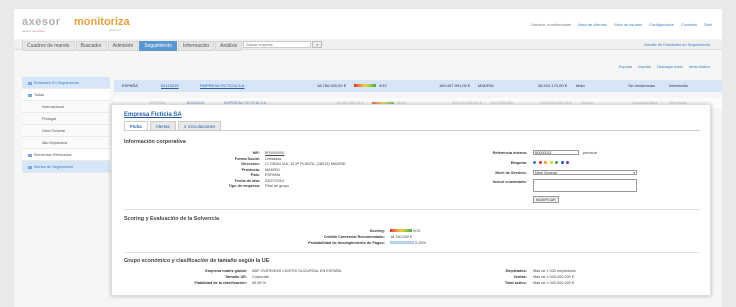 The height and width of the screenshot is (307, 736). I want to click on tab-admision: Admisión, so click(123, 46).